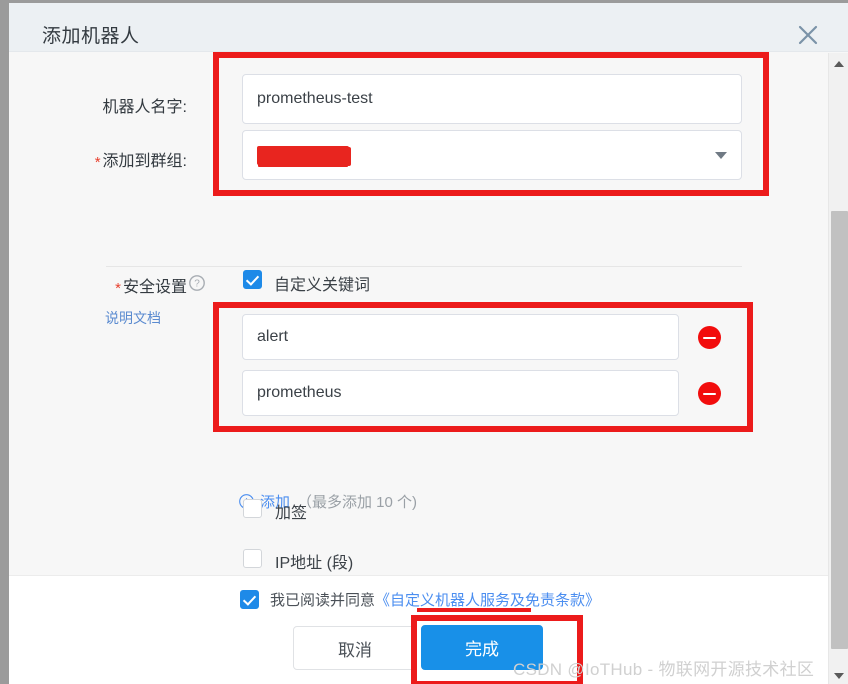 Image resolution: width=848 pixels, height=684 pixels. Describe the element at coordinates (357, 502) in the screenshot. I see `add-keyword-hint: （最多添加 10 个)` at that location.